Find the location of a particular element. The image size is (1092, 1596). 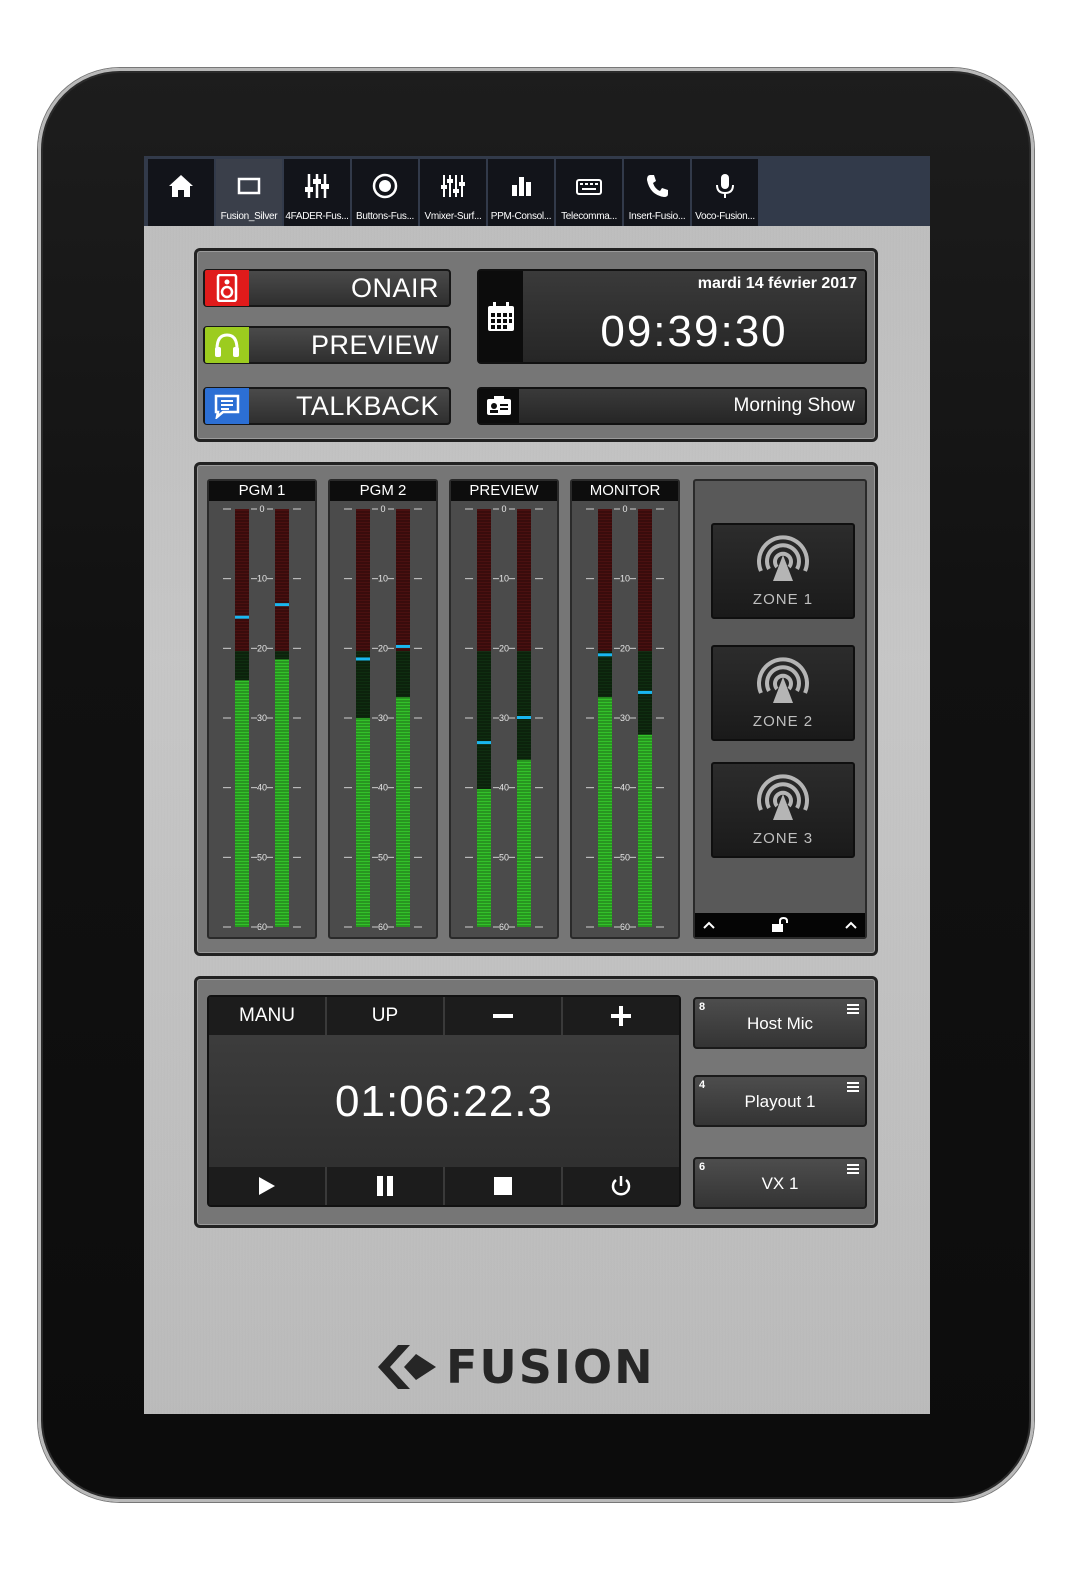

phone-icon is located at coordinates (657, 186).